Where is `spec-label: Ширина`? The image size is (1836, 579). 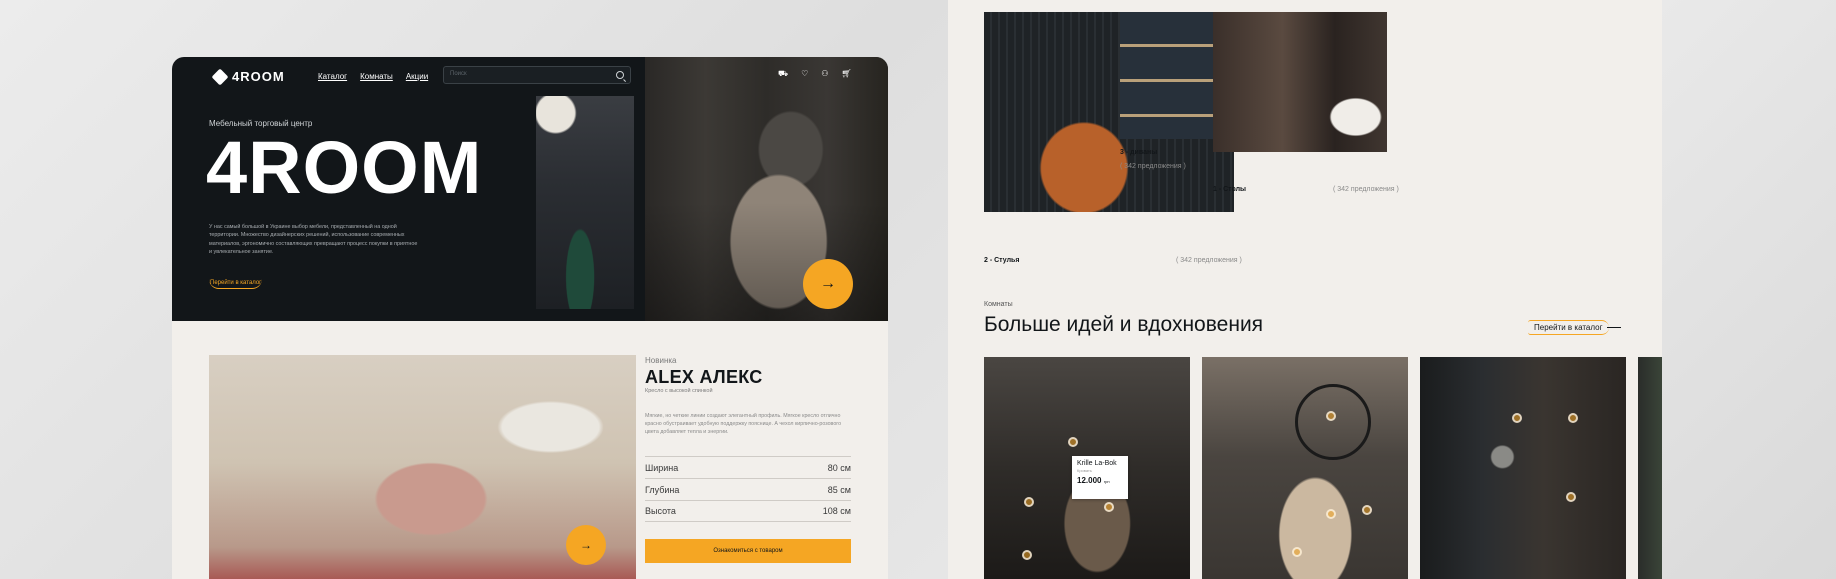
spec-label: Ширина is located at coordinates (662, 467).